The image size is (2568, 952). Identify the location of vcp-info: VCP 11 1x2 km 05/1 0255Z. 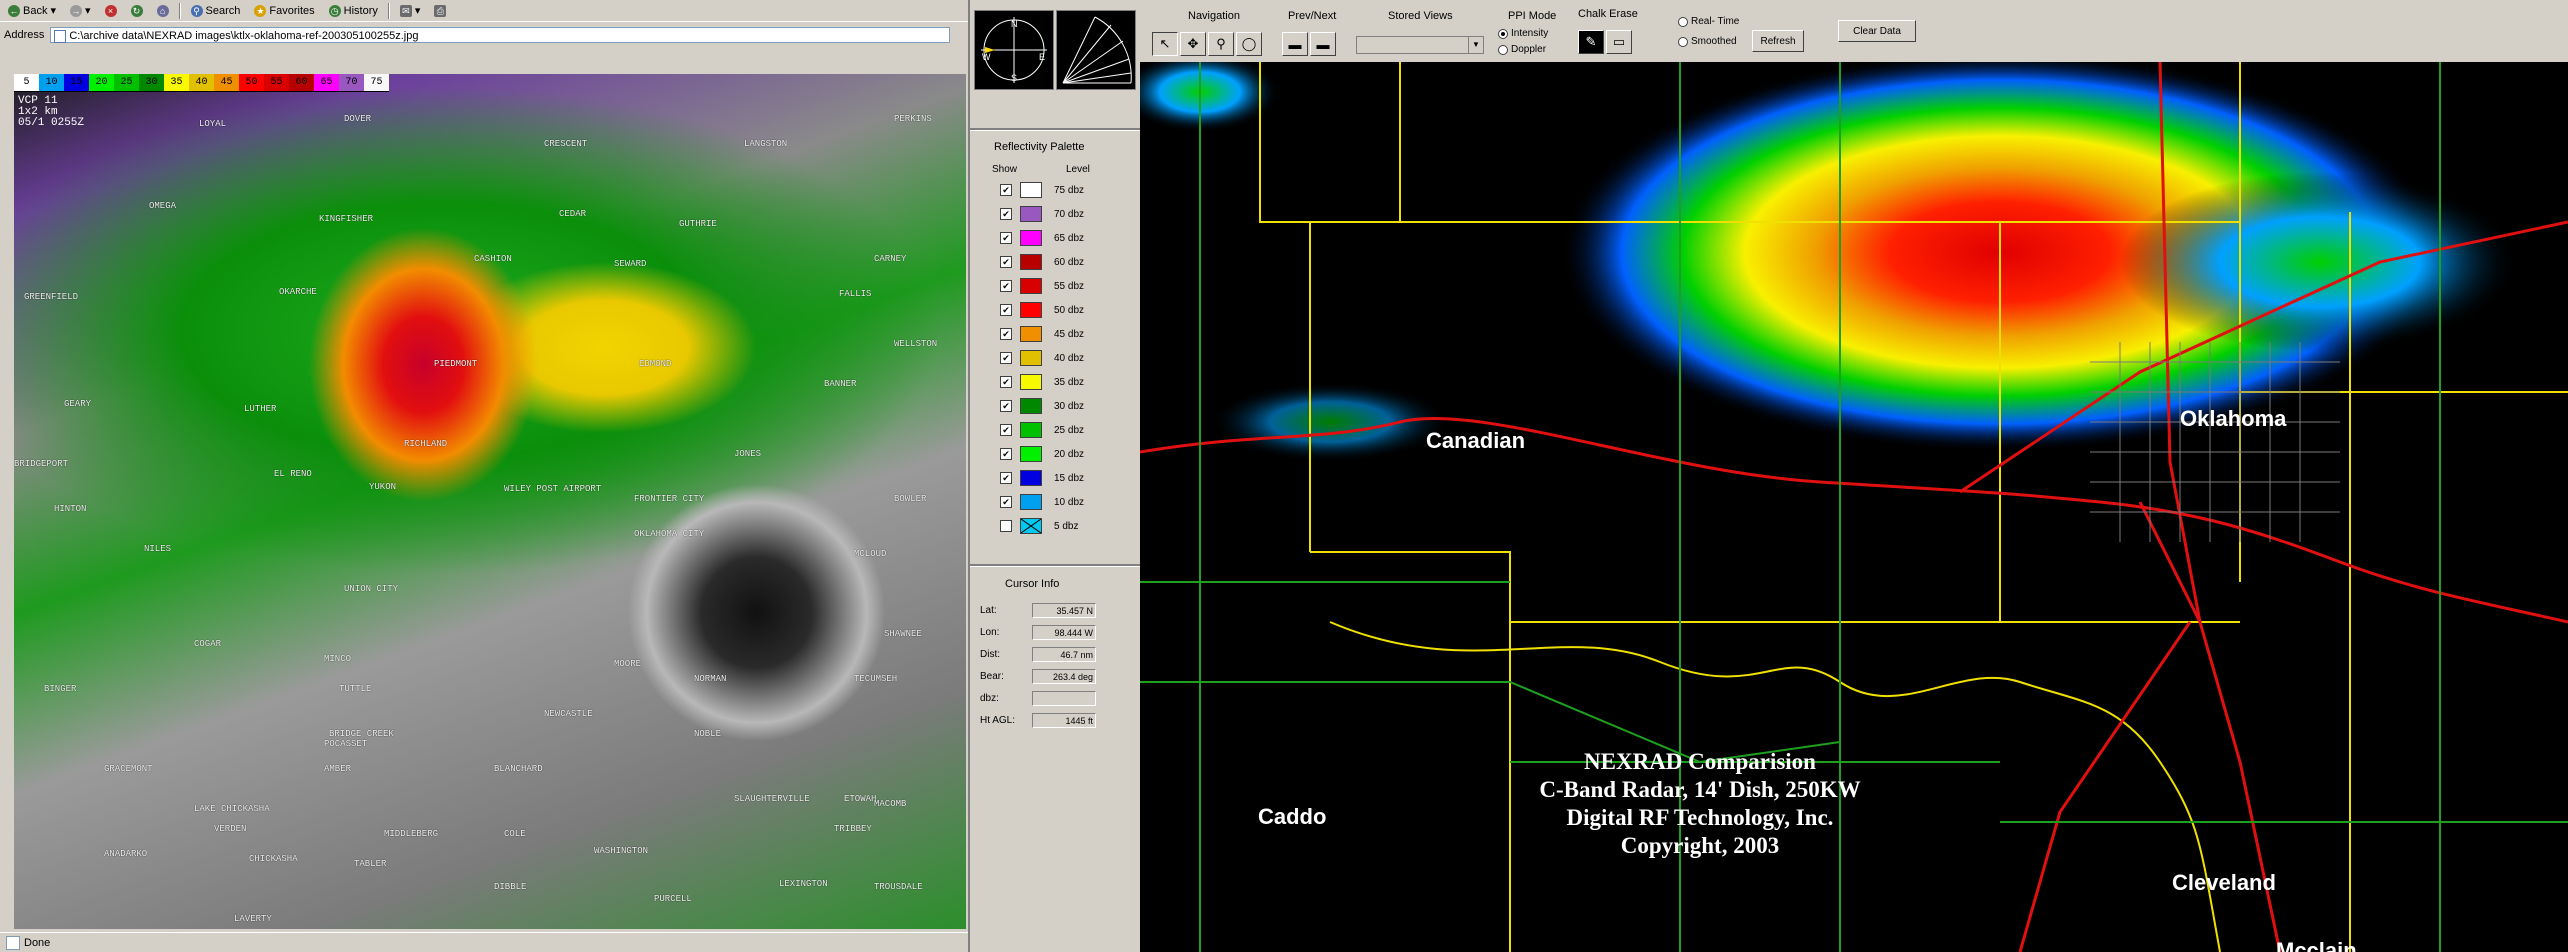
(51, 112).